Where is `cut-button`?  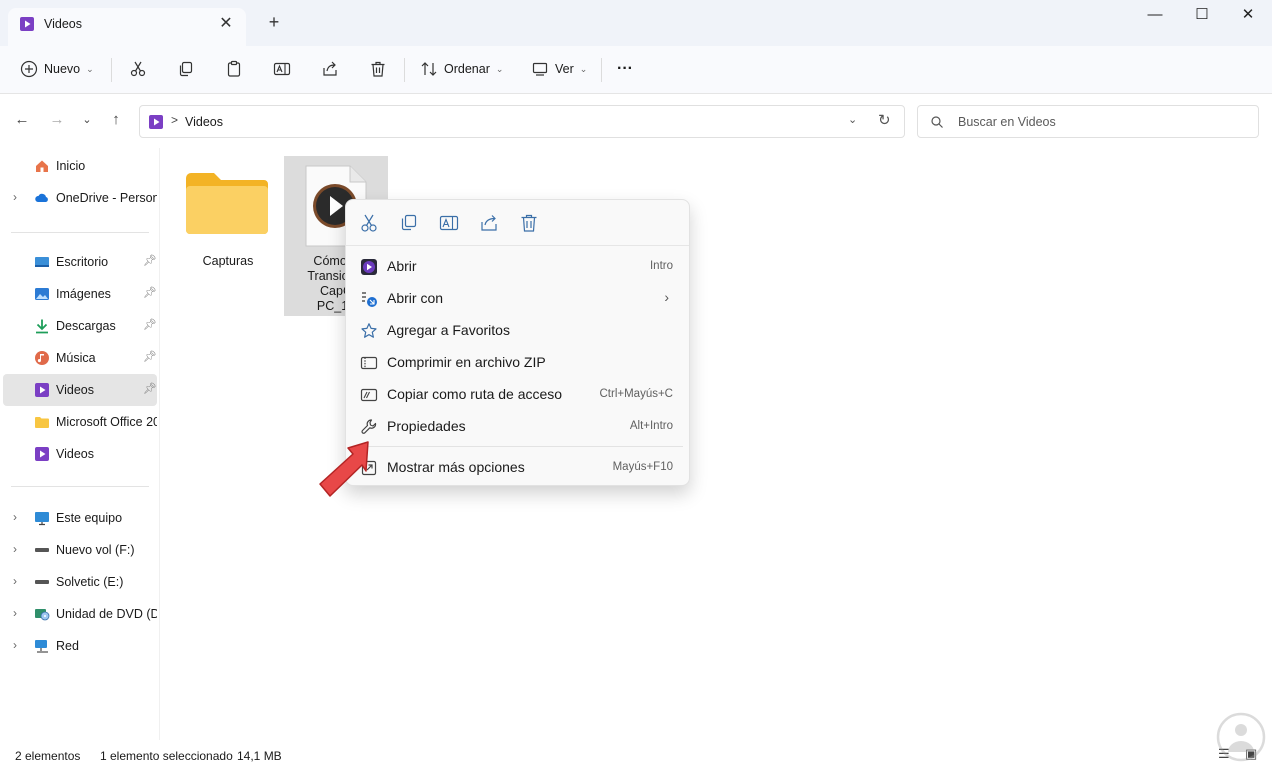 cut-button is located at coordinates (138, 69).